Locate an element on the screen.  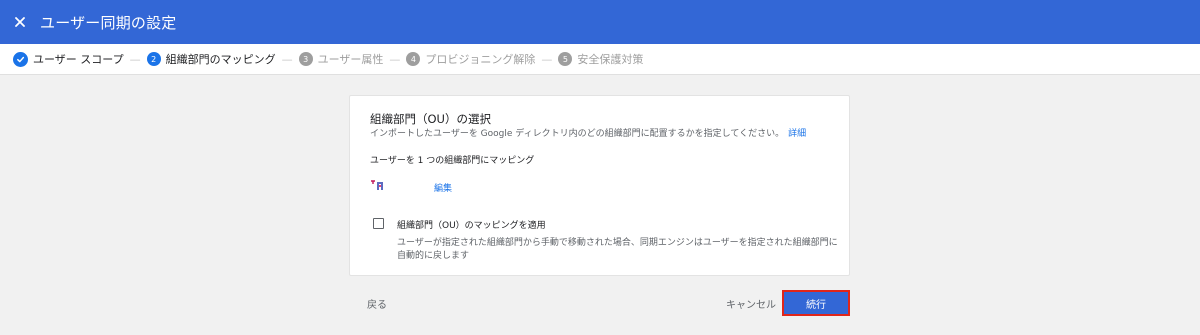
apply-ou-mapping-checkbox is located at coordinates (378, 223).